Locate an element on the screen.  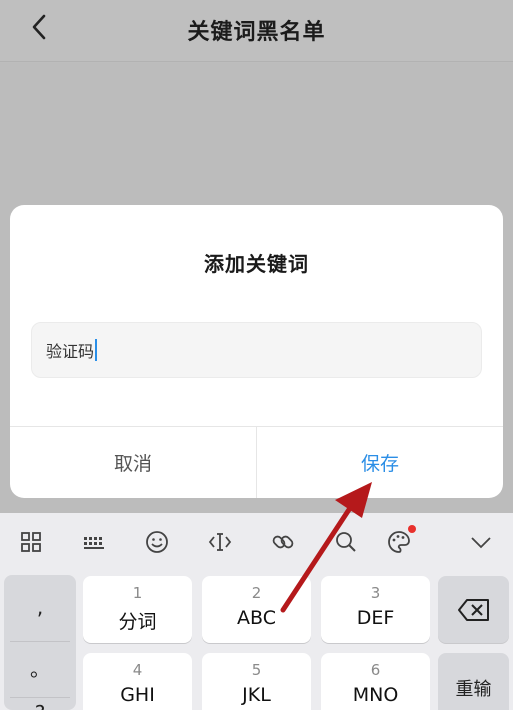
dialog-title: 添加关键词 is located at coordinates (256, 264).